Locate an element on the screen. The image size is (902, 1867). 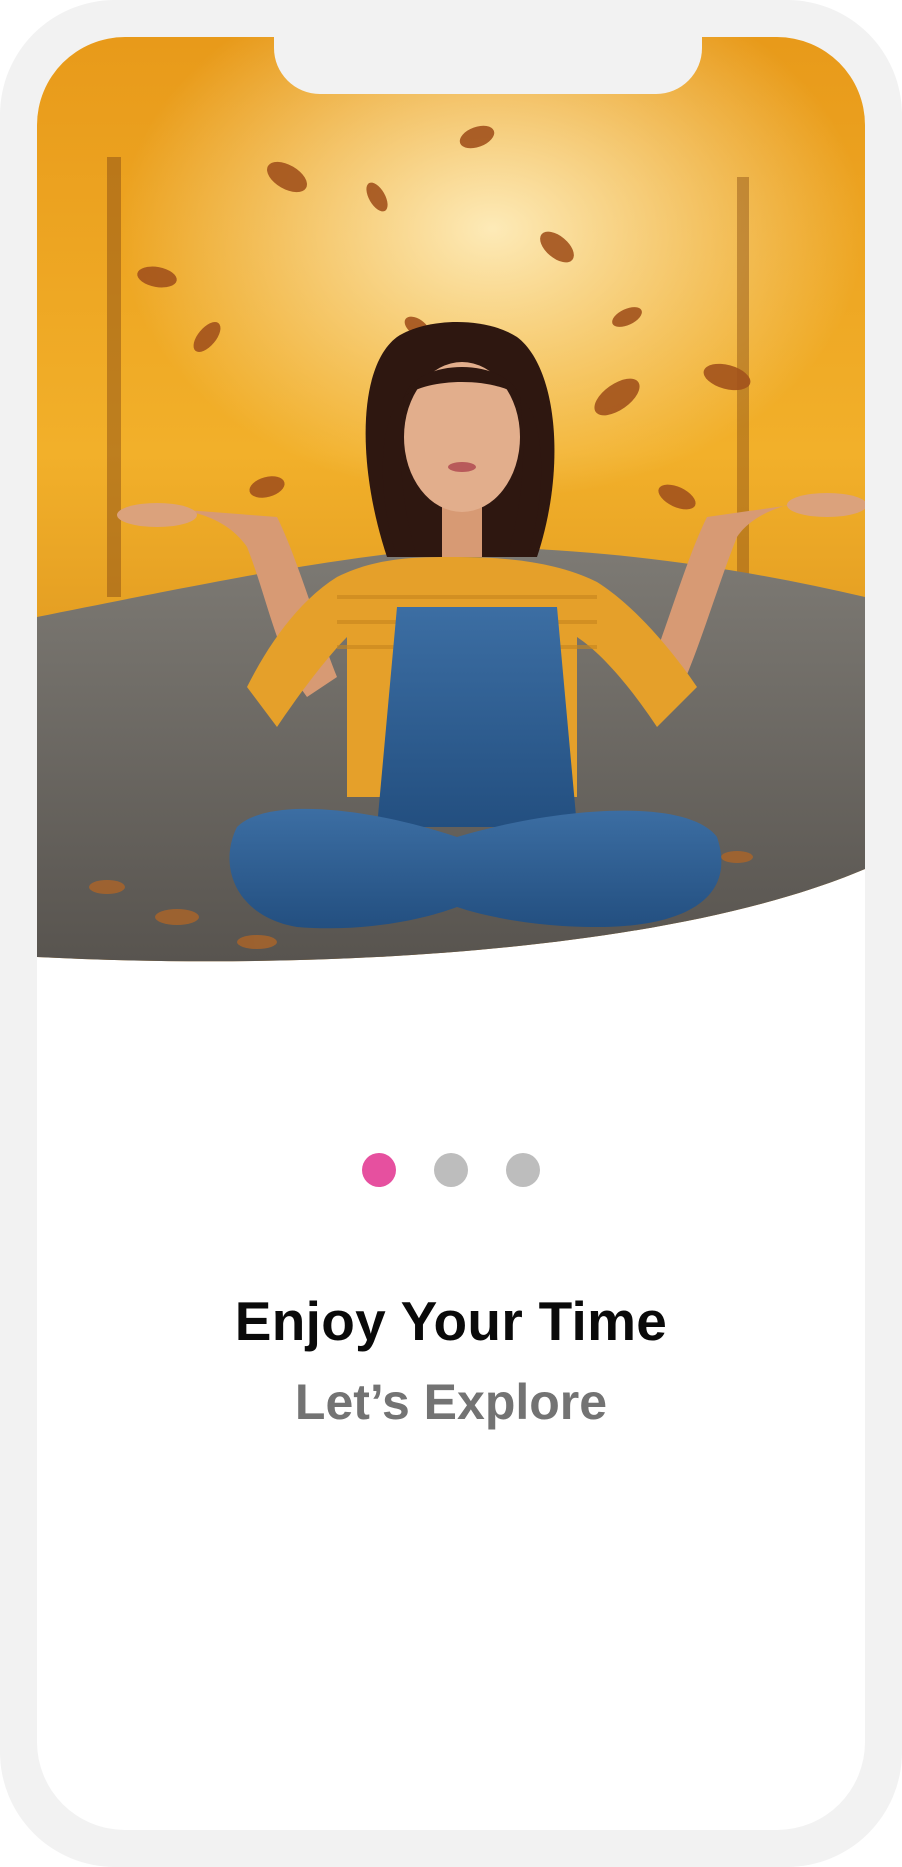
device-notch is located at coordinates (488, 65).